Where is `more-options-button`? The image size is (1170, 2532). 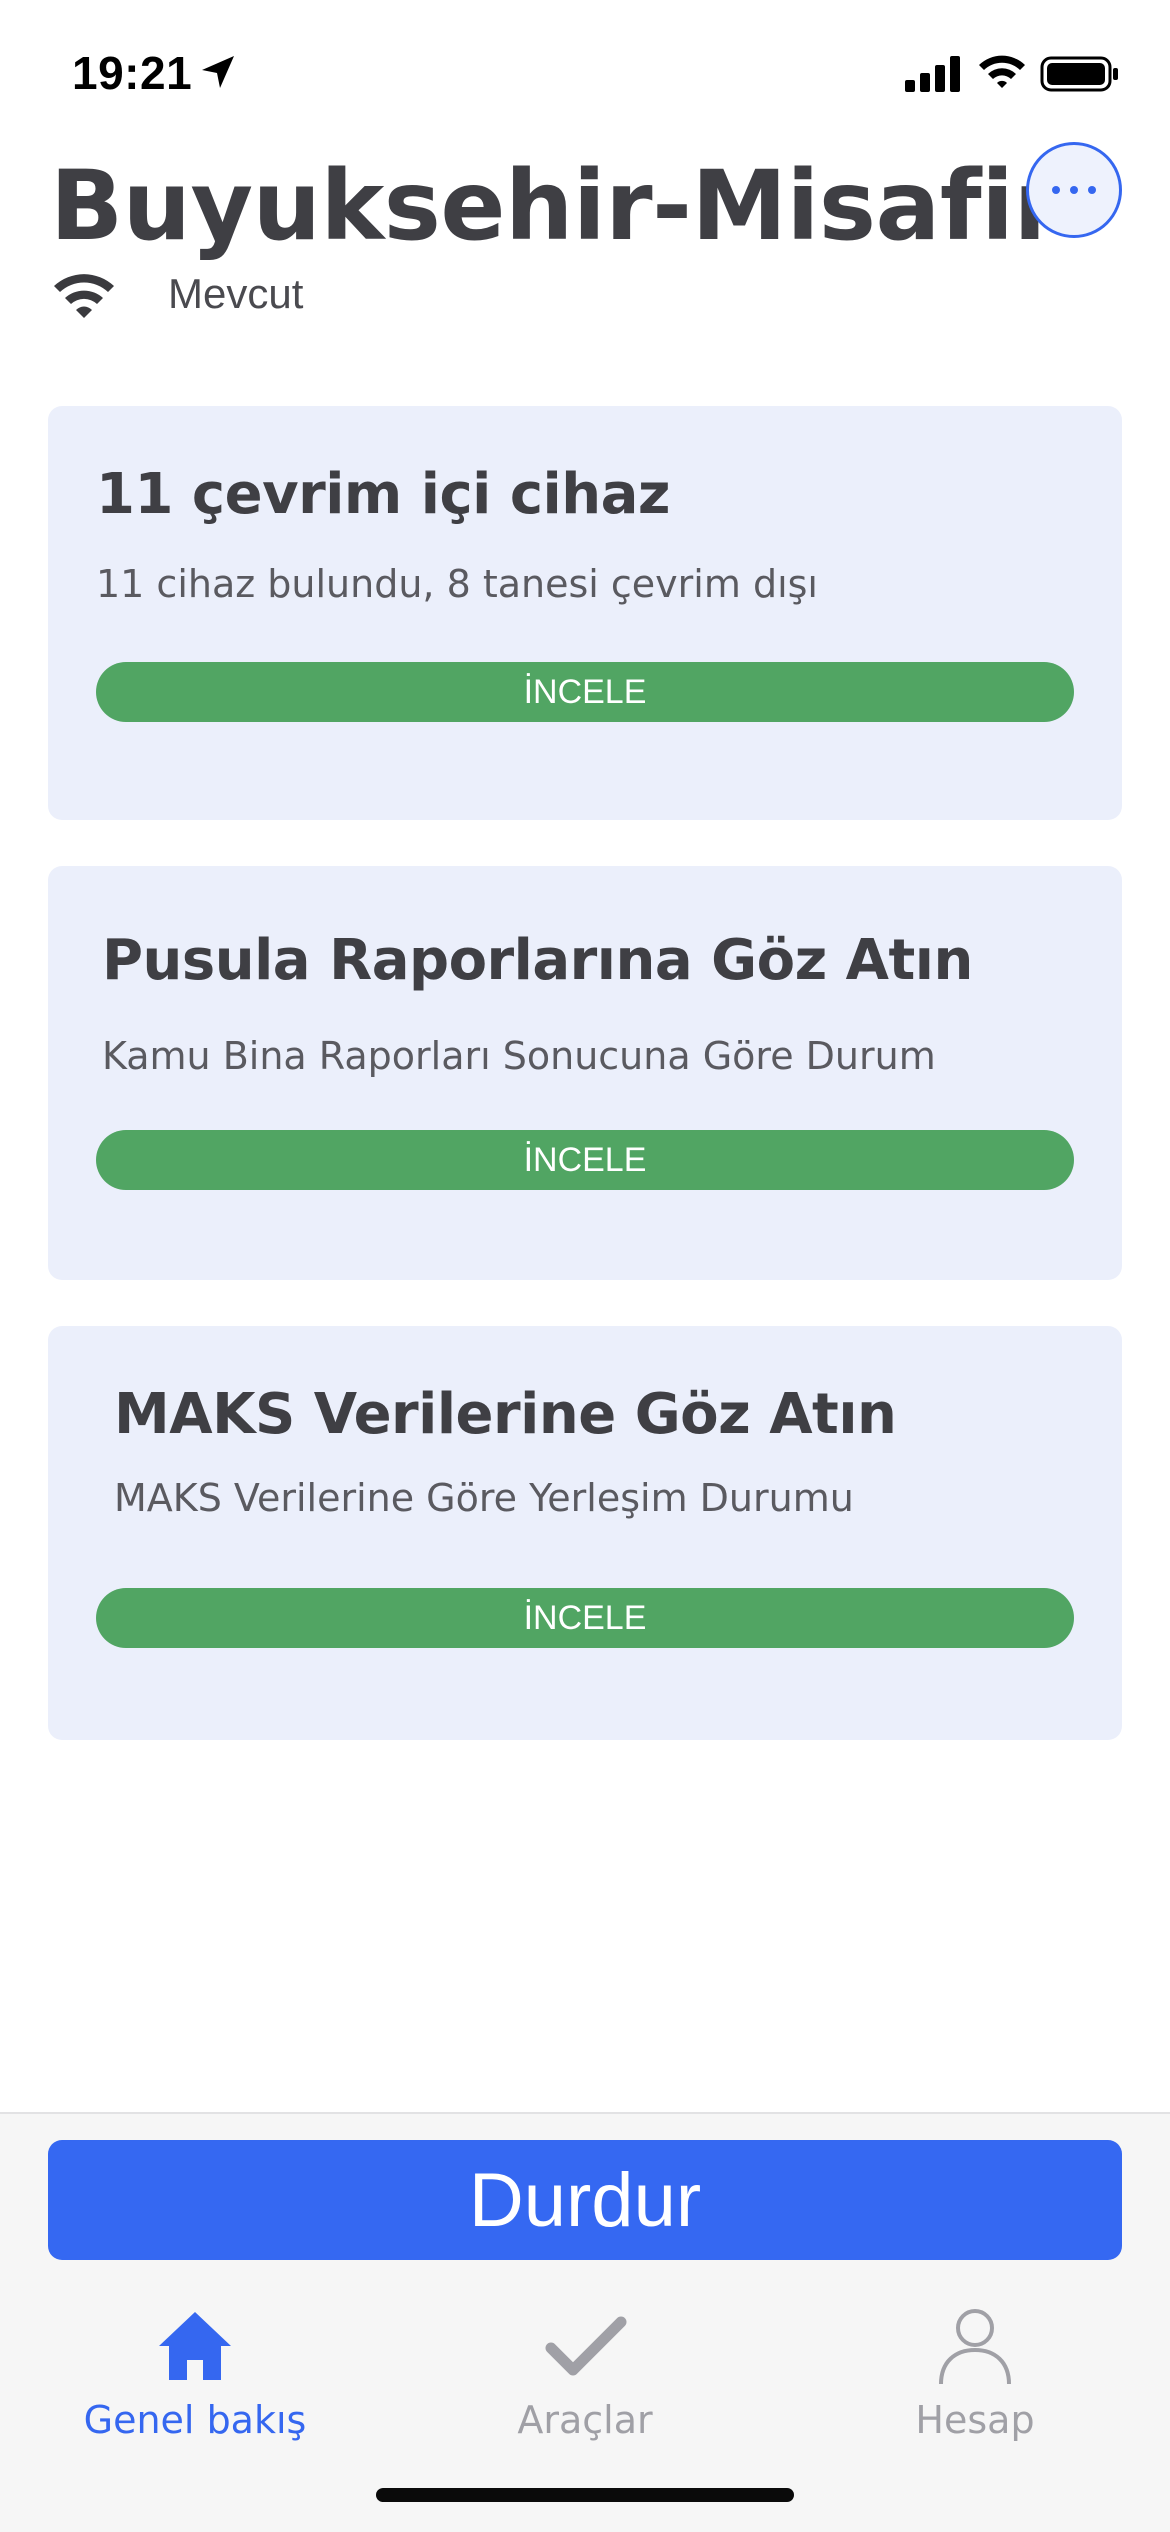 more-options-button is located at coordinates (1074, 190).